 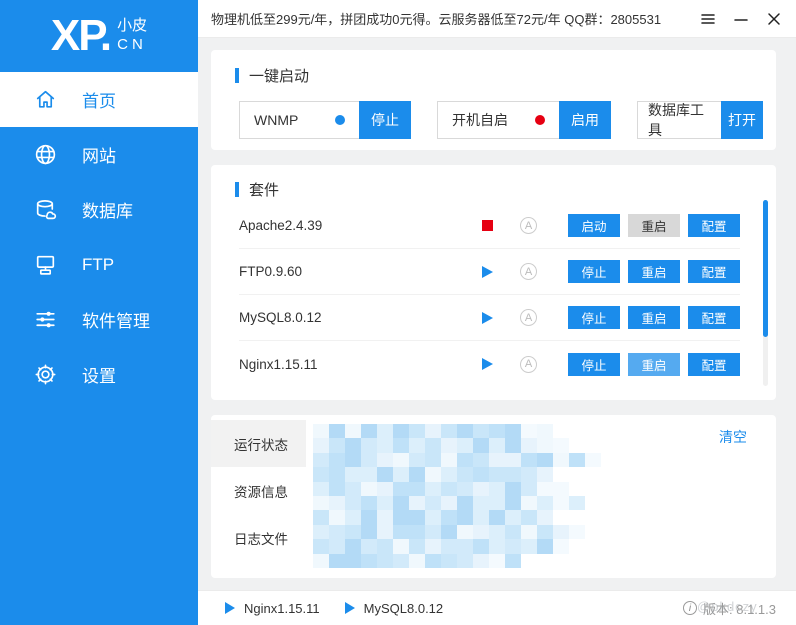 I want to click on quick-start-group: WNMP 停止, so click(x=325, y=120).